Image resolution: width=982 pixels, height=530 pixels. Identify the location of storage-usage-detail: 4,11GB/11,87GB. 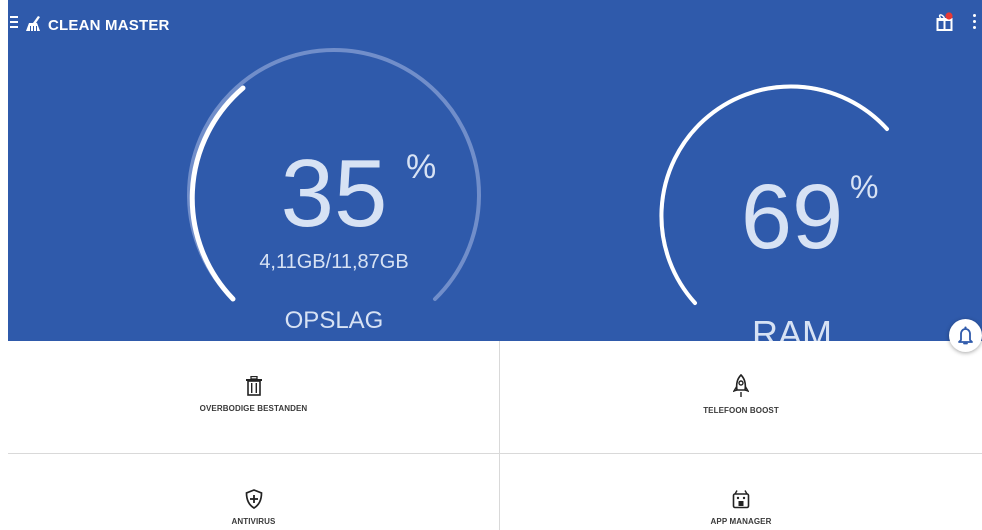
(333, 262).